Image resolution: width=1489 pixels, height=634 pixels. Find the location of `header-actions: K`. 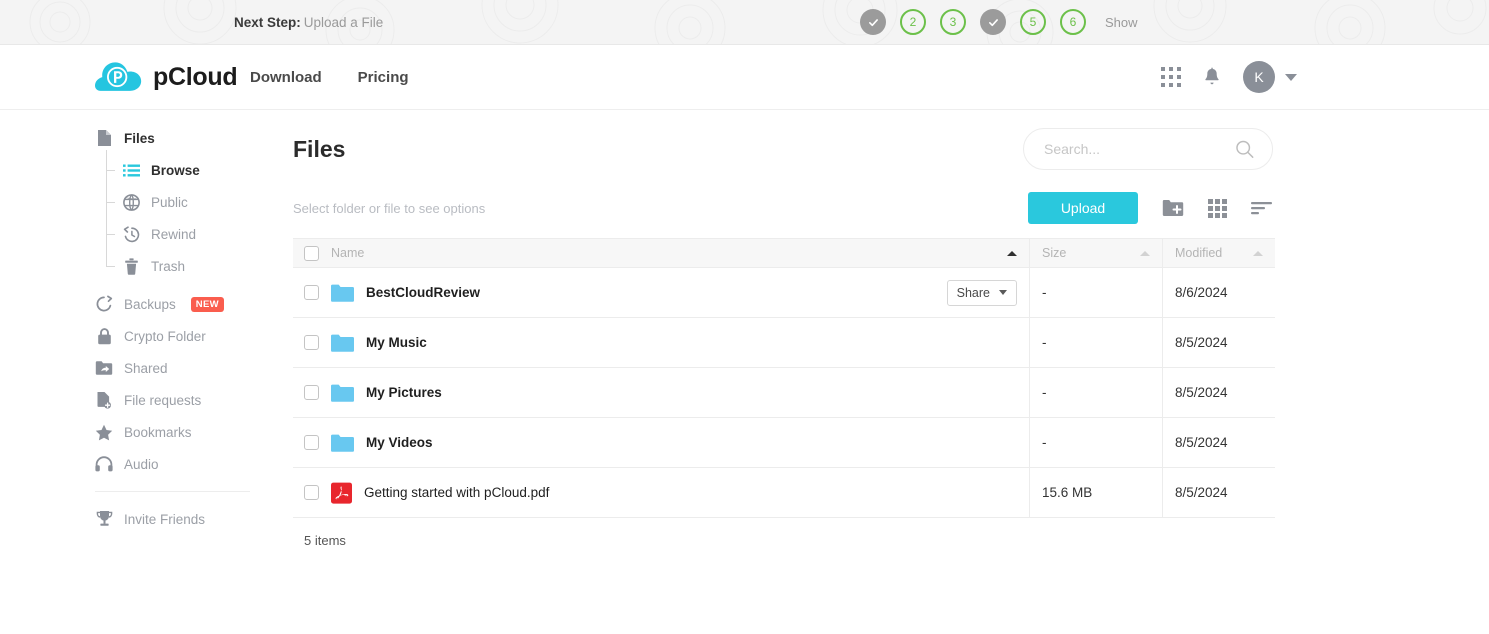

header-actions: K is located at coordinates (1229, 77).